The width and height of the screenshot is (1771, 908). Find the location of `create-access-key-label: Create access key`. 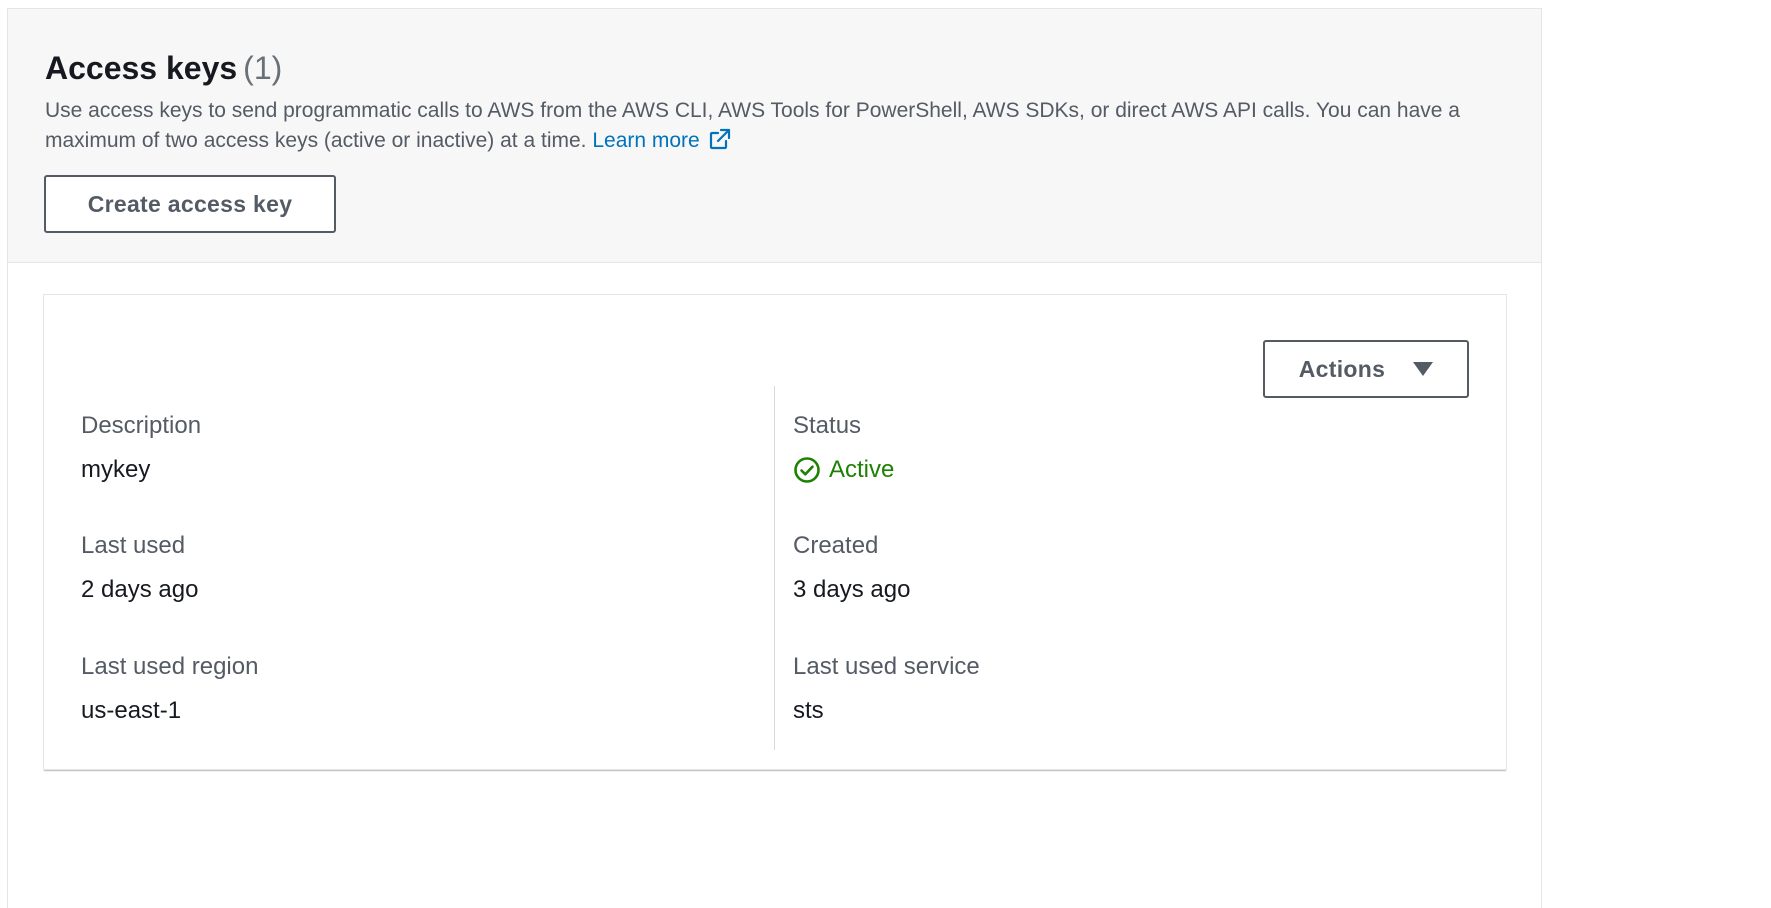

create-access-key-label: Create access key is located at coordinates (190, 203).